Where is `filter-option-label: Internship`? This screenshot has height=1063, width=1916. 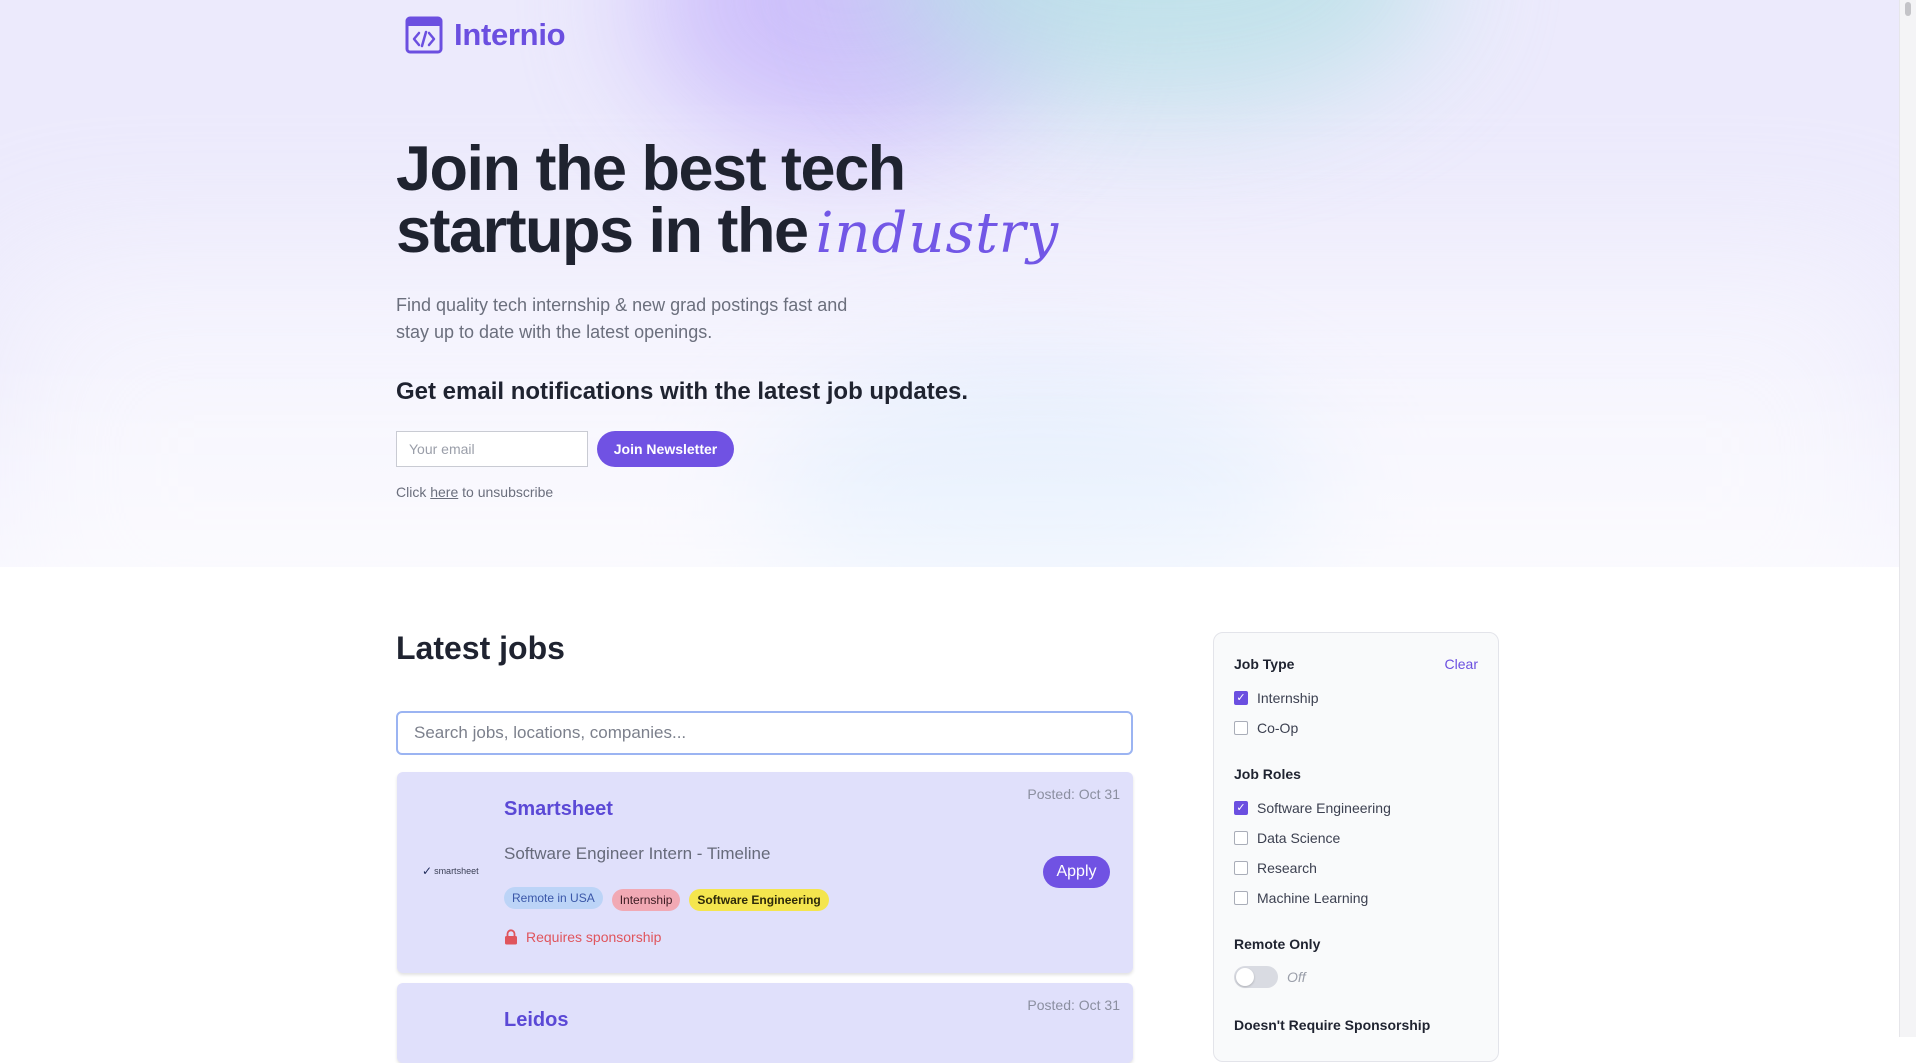 filter-option-label: Internship is located at coordinates (1288, 698).